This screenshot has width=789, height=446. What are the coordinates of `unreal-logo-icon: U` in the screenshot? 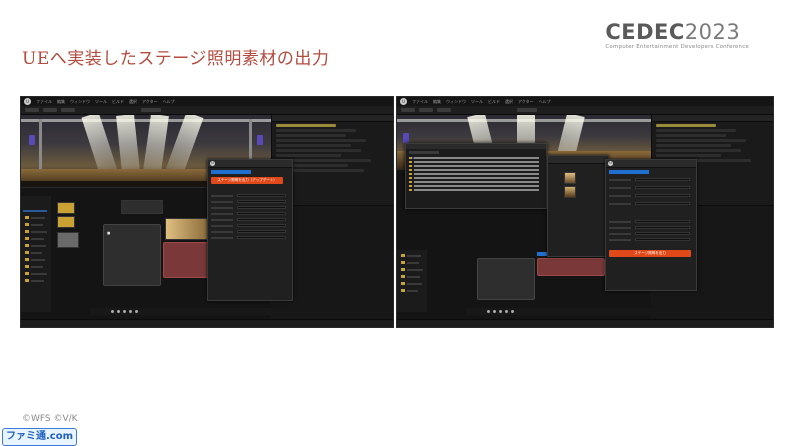 It's located at (27, 101).